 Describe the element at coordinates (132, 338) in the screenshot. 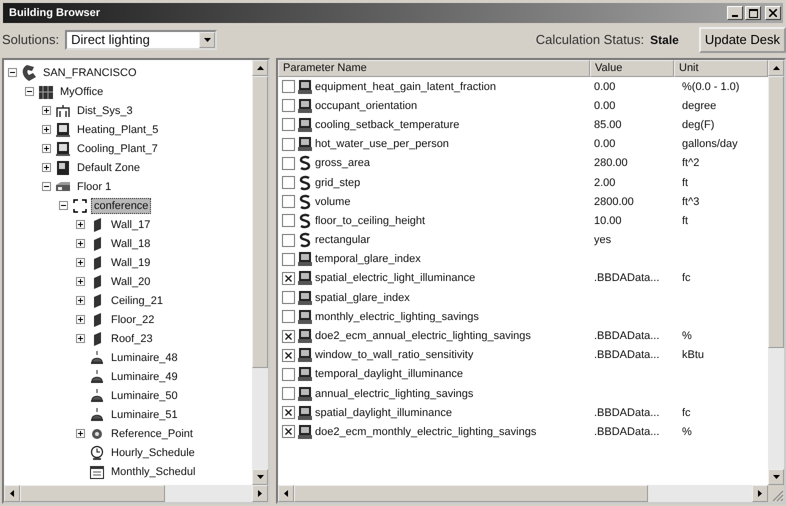

I see `tree-item: Roof_23` at that location.